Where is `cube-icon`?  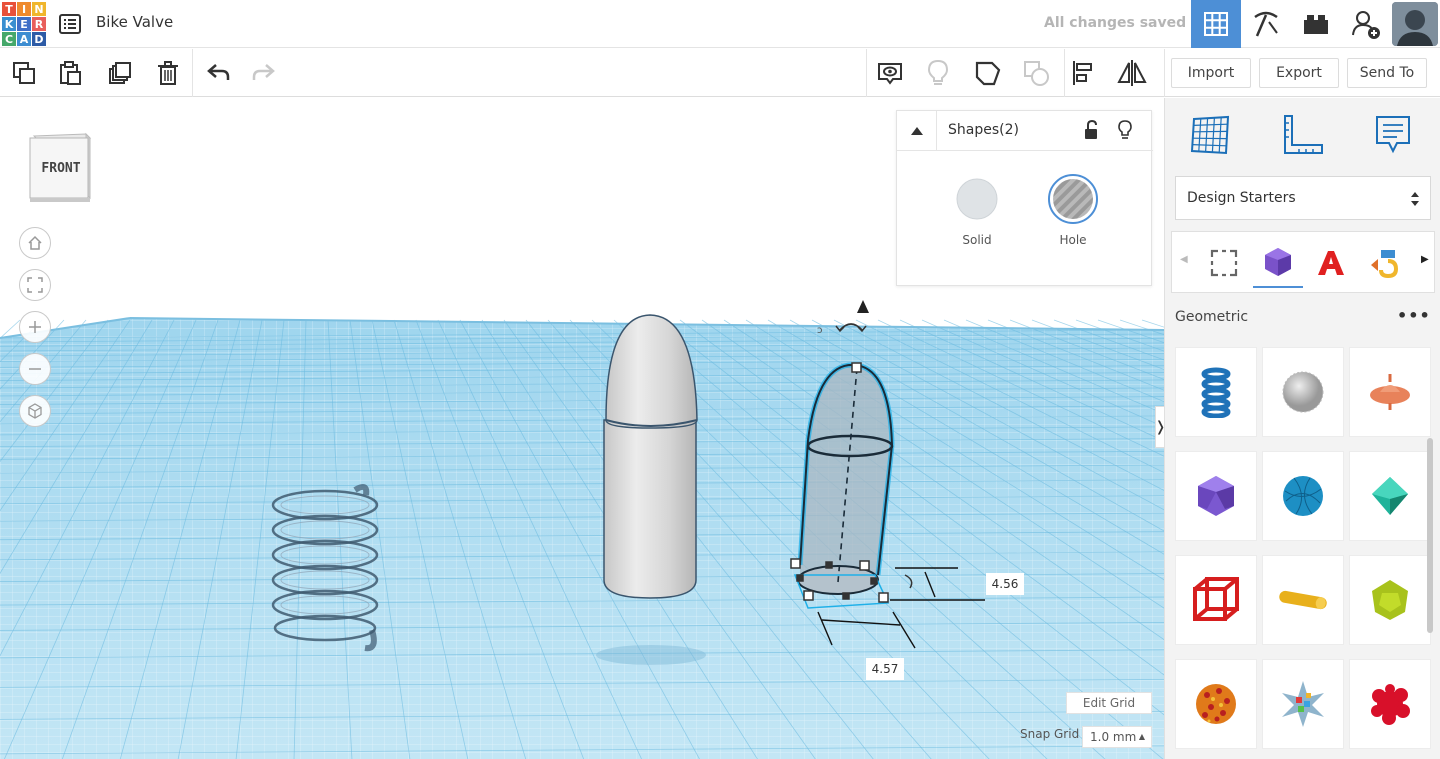
cube-icon is located at coordinates (35, 411).